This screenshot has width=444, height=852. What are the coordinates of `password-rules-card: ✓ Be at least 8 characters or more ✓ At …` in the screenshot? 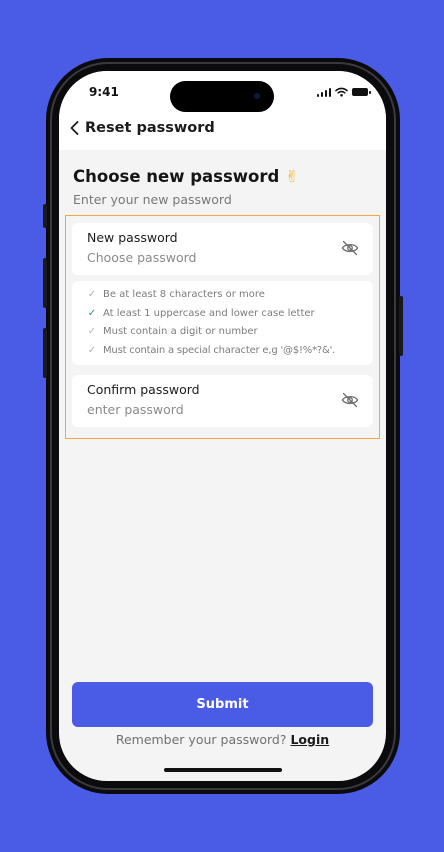 It's located at (222, 323).